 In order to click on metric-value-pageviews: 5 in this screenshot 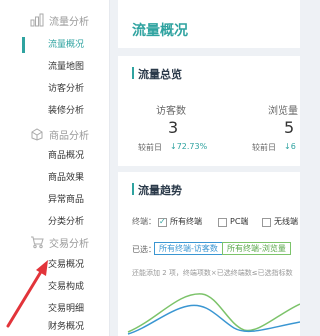, I will do `click(289, 127)`.